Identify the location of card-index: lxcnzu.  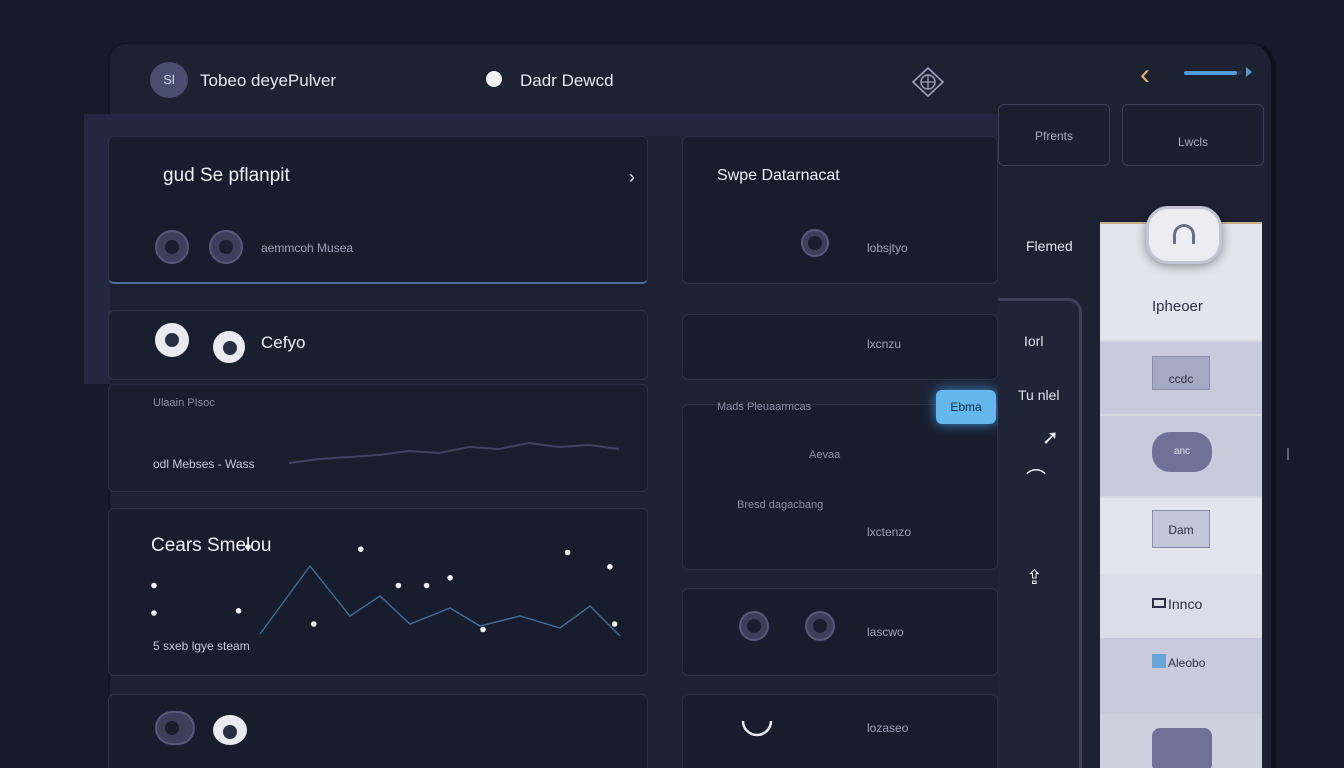
(840, 347).